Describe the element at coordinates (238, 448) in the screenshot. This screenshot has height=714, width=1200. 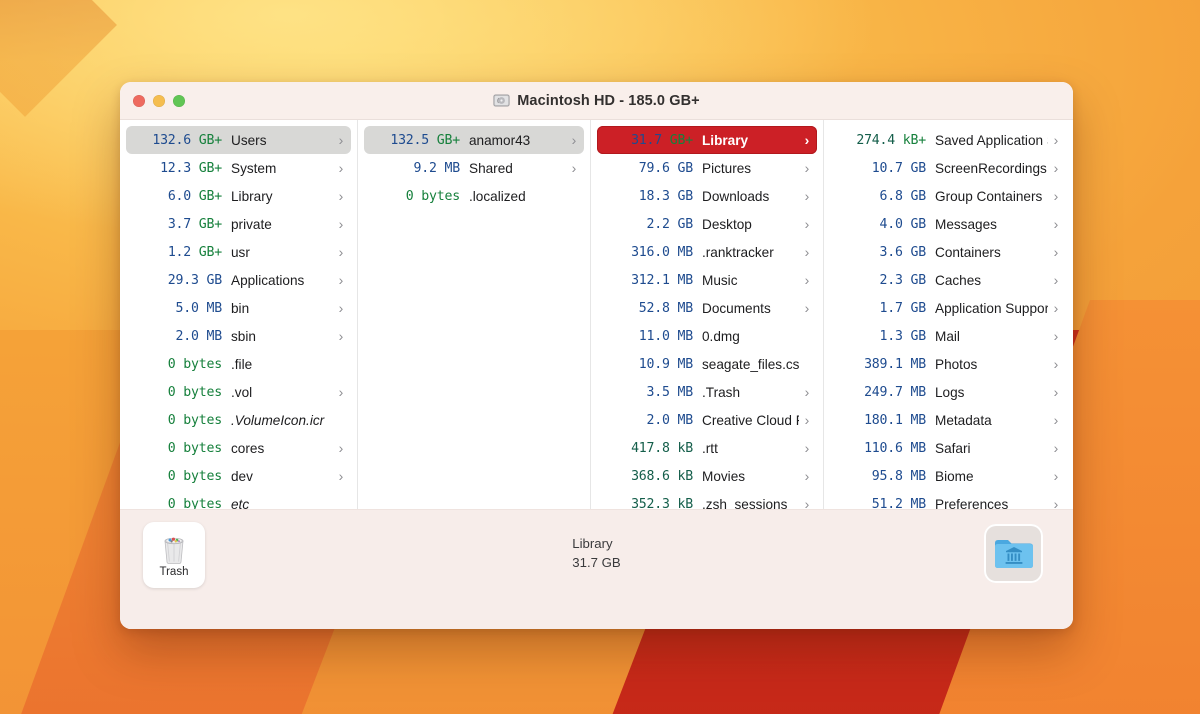
I see `file-row: 0 bytes cores ›` at that location.